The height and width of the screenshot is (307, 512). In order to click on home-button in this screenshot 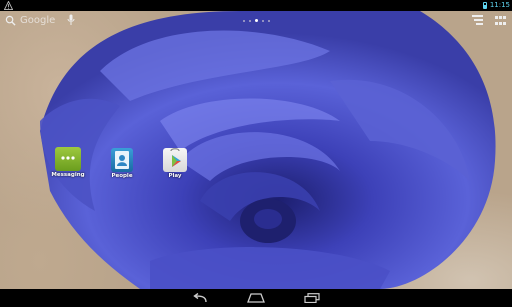, I will do `click(256, 298)`.